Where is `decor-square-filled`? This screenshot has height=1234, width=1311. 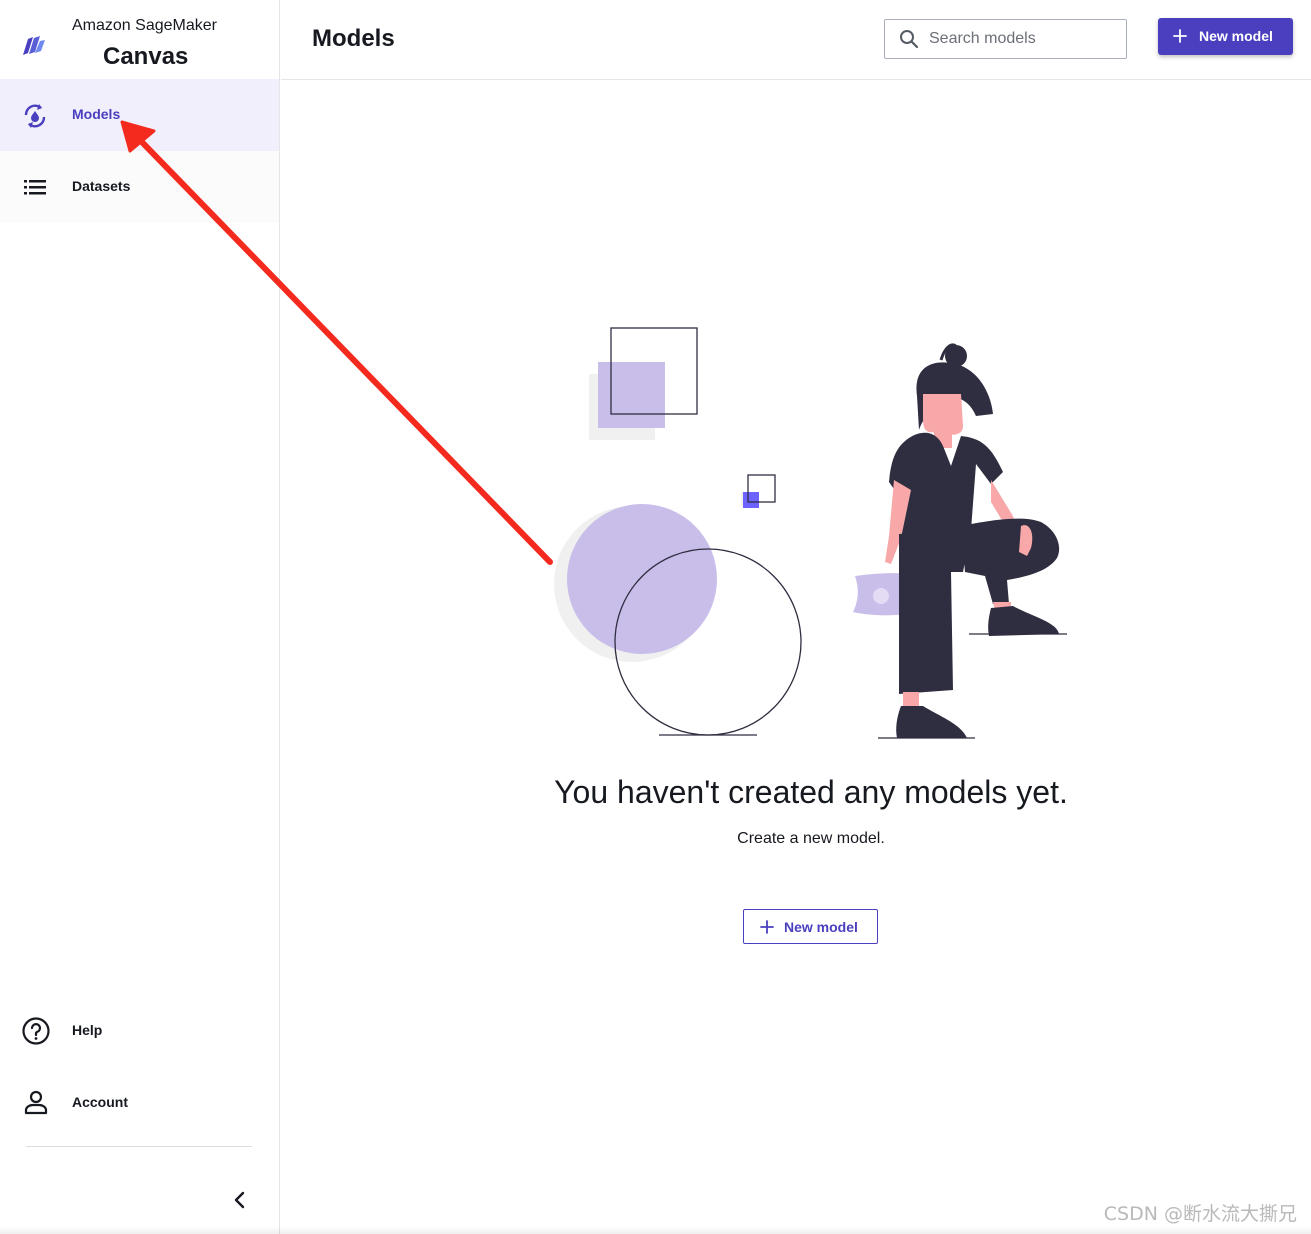 decor-square-filled is located at coordinates (631, 395).